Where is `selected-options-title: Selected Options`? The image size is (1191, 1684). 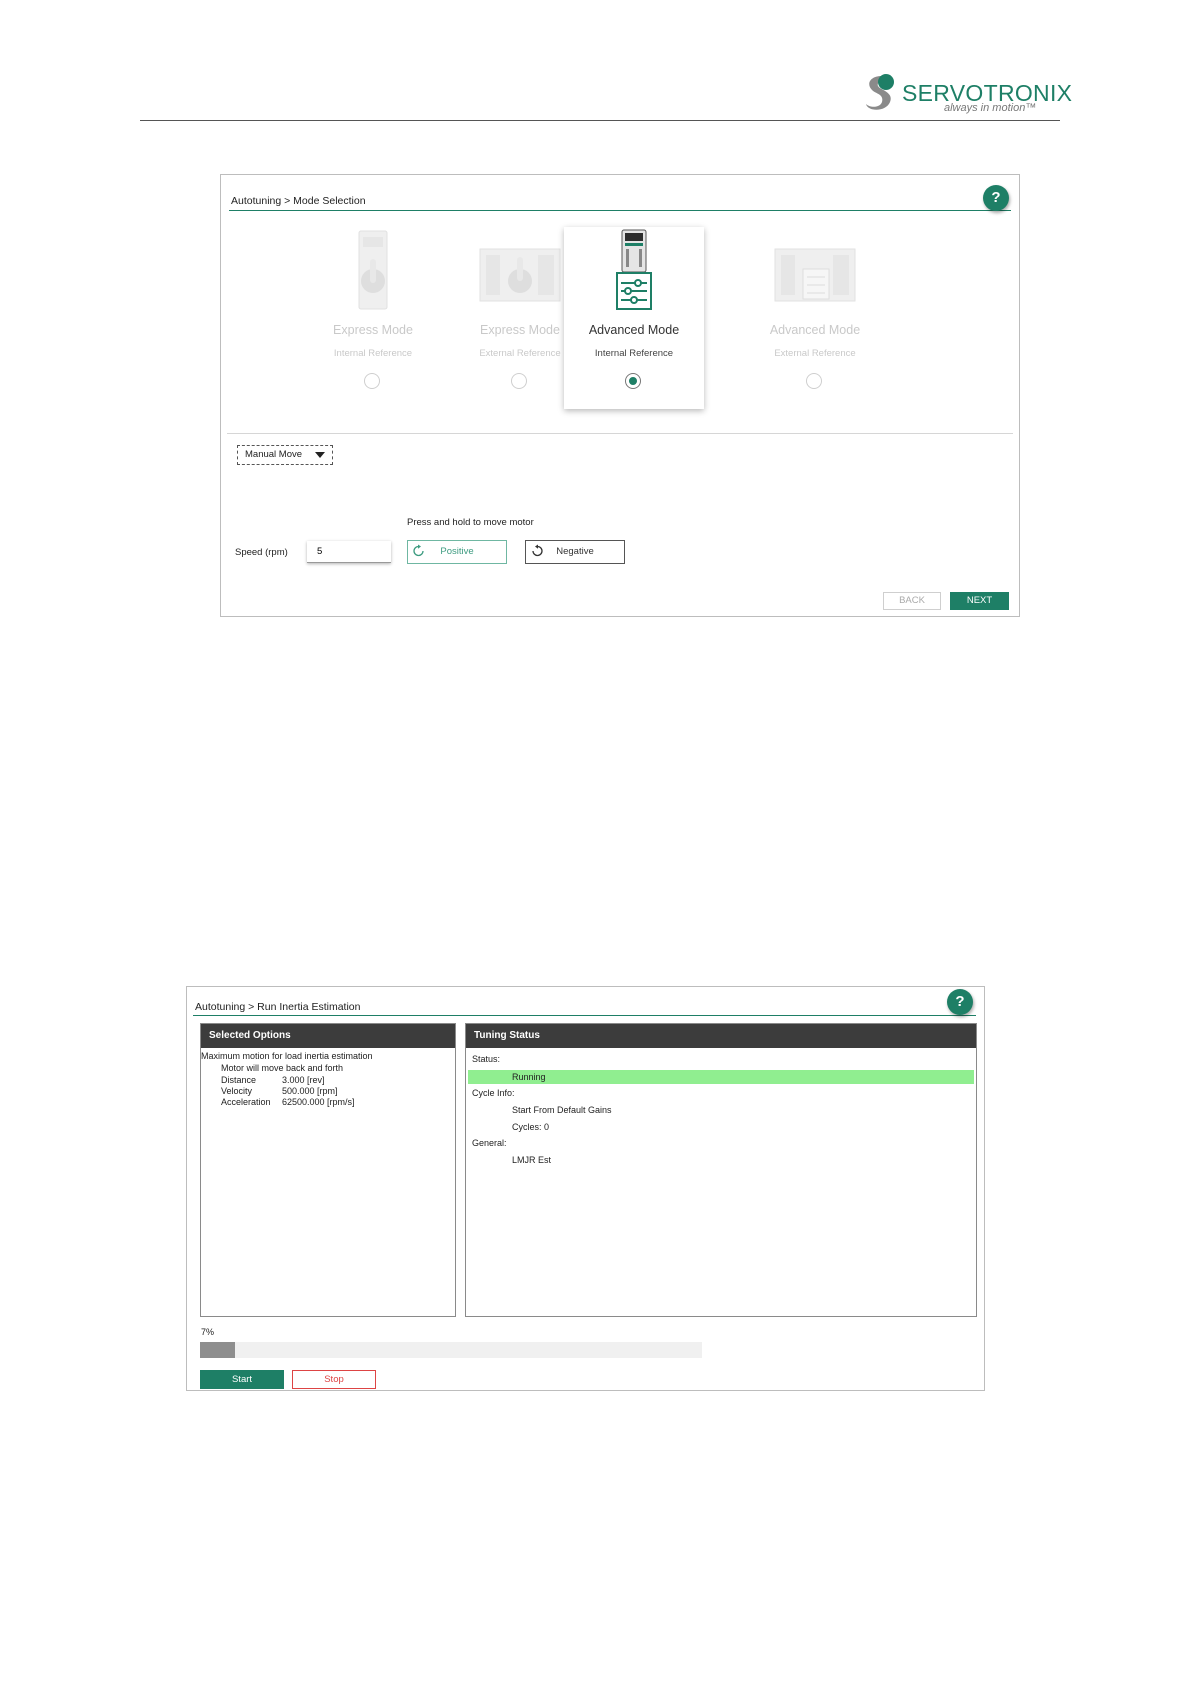
selected-options-title: Selected Options is located at coordinates (328, 1036).